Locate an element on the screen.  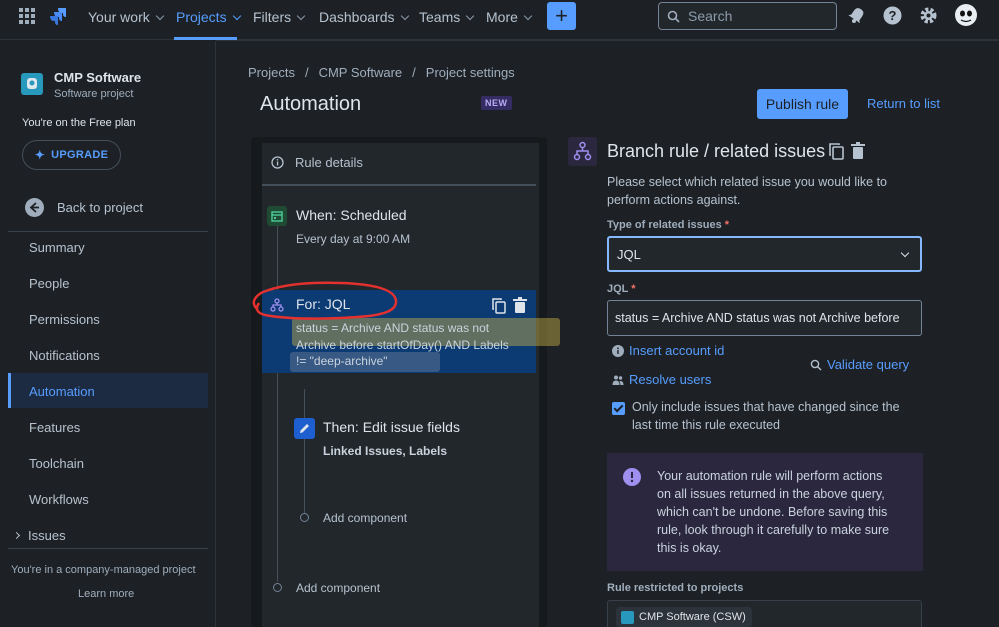
nav-projects-label: Projects is located at coordinates (201, 17).